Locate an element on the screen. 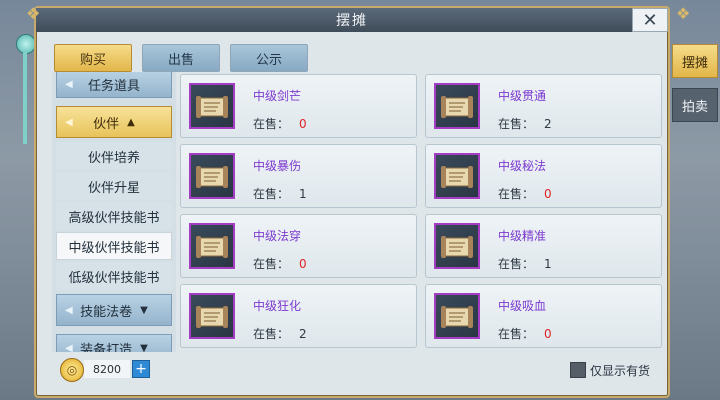 Image resolution: width=720 pixels, height=400 pixels. jade-orb-icon is located at coordinates (26, 44).